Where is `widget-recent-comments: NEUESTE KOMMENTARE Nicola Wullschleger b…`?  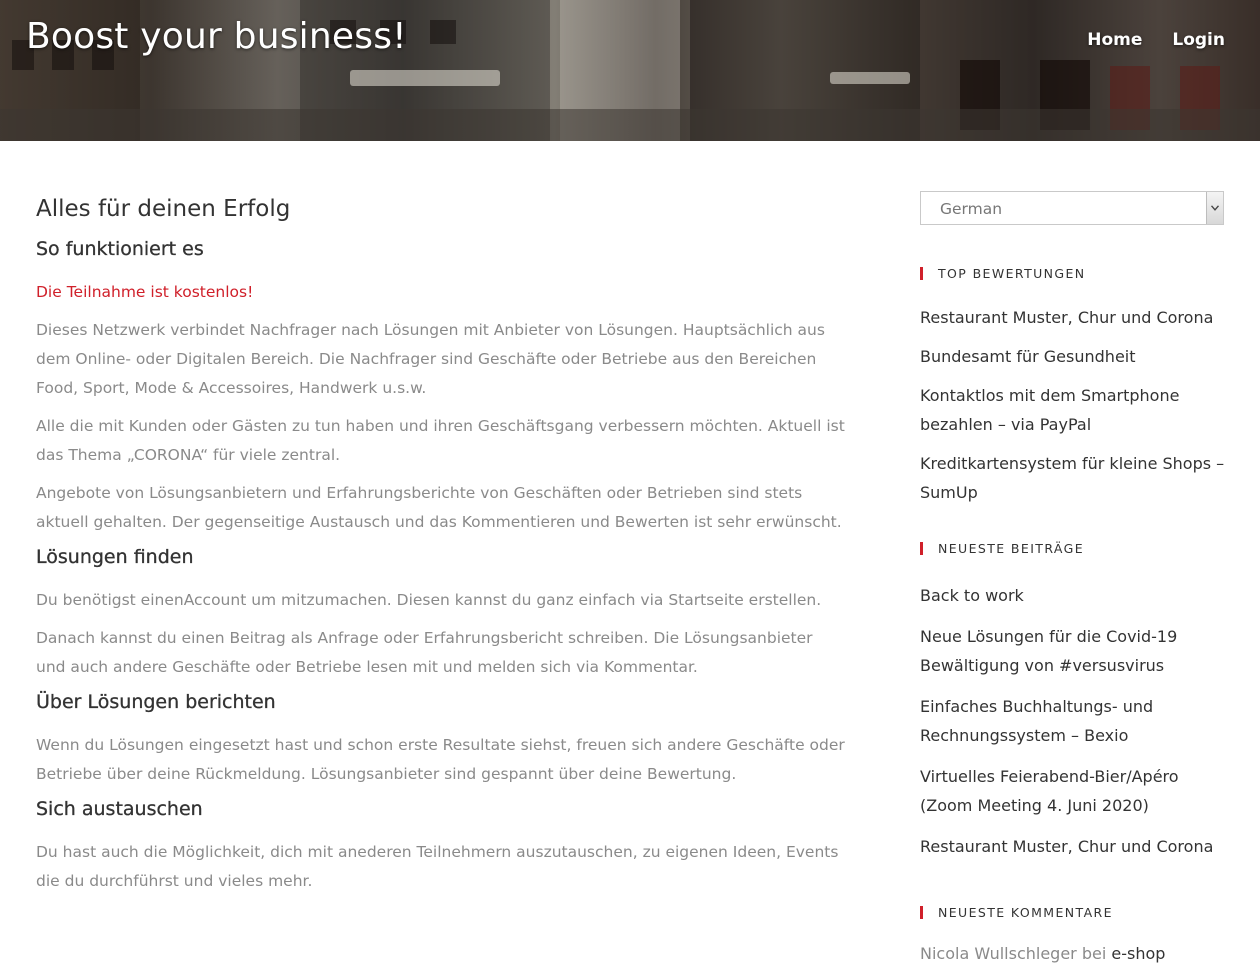 widget-recent-comments: NEUESTE KOMMENTARE Nicola Wullschleger b… is located at coordinates (1042, 934).